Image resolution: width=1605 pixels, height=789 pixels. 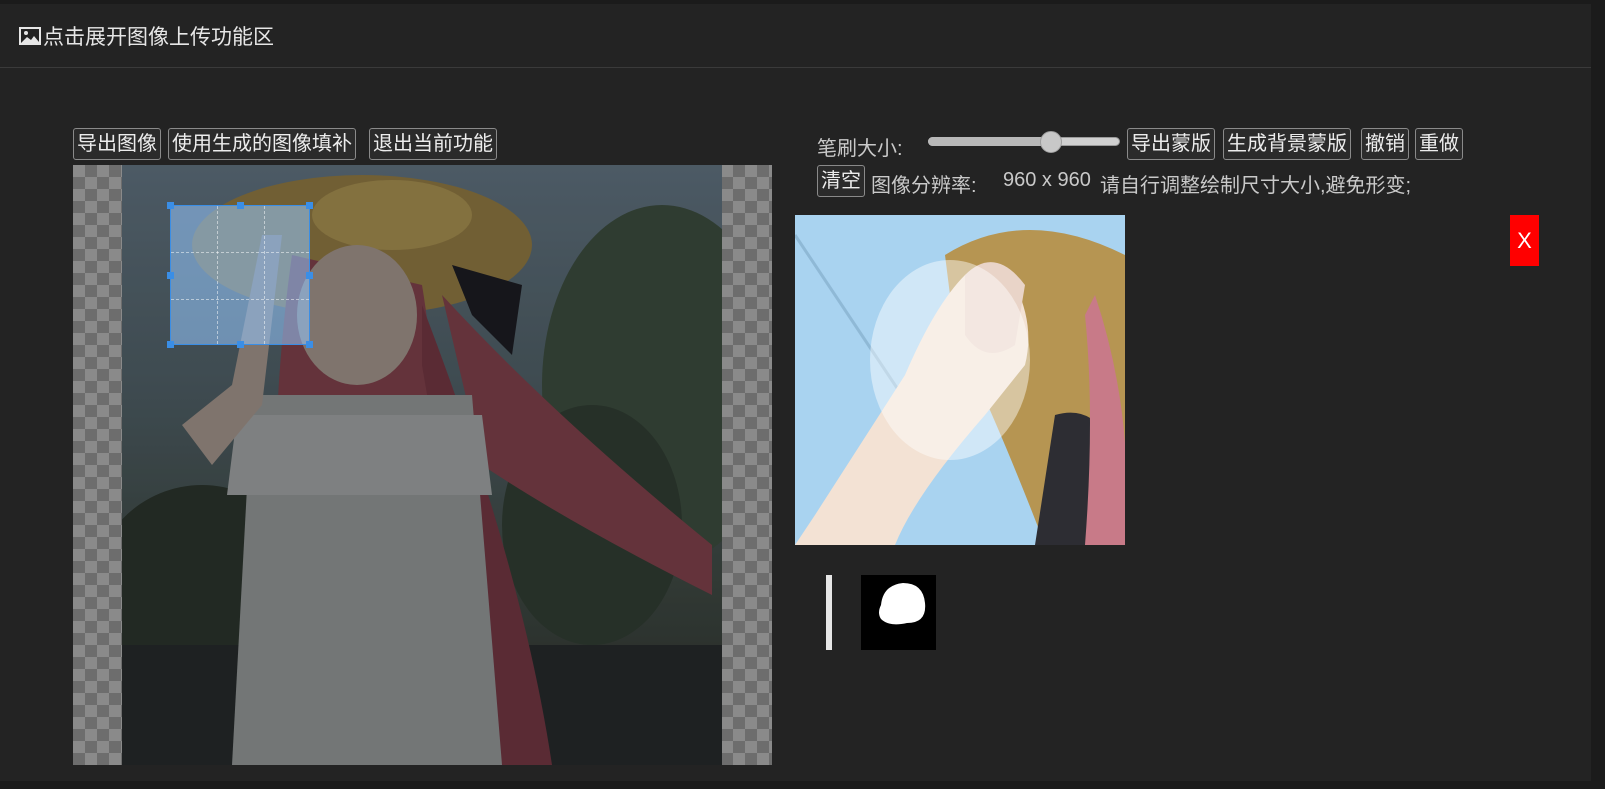 What do you see at coordinates (262, 144) in the screenshot?
I see `fill-generated-image-button: 使用生成的图像填补` at bounding box center [262, 144].